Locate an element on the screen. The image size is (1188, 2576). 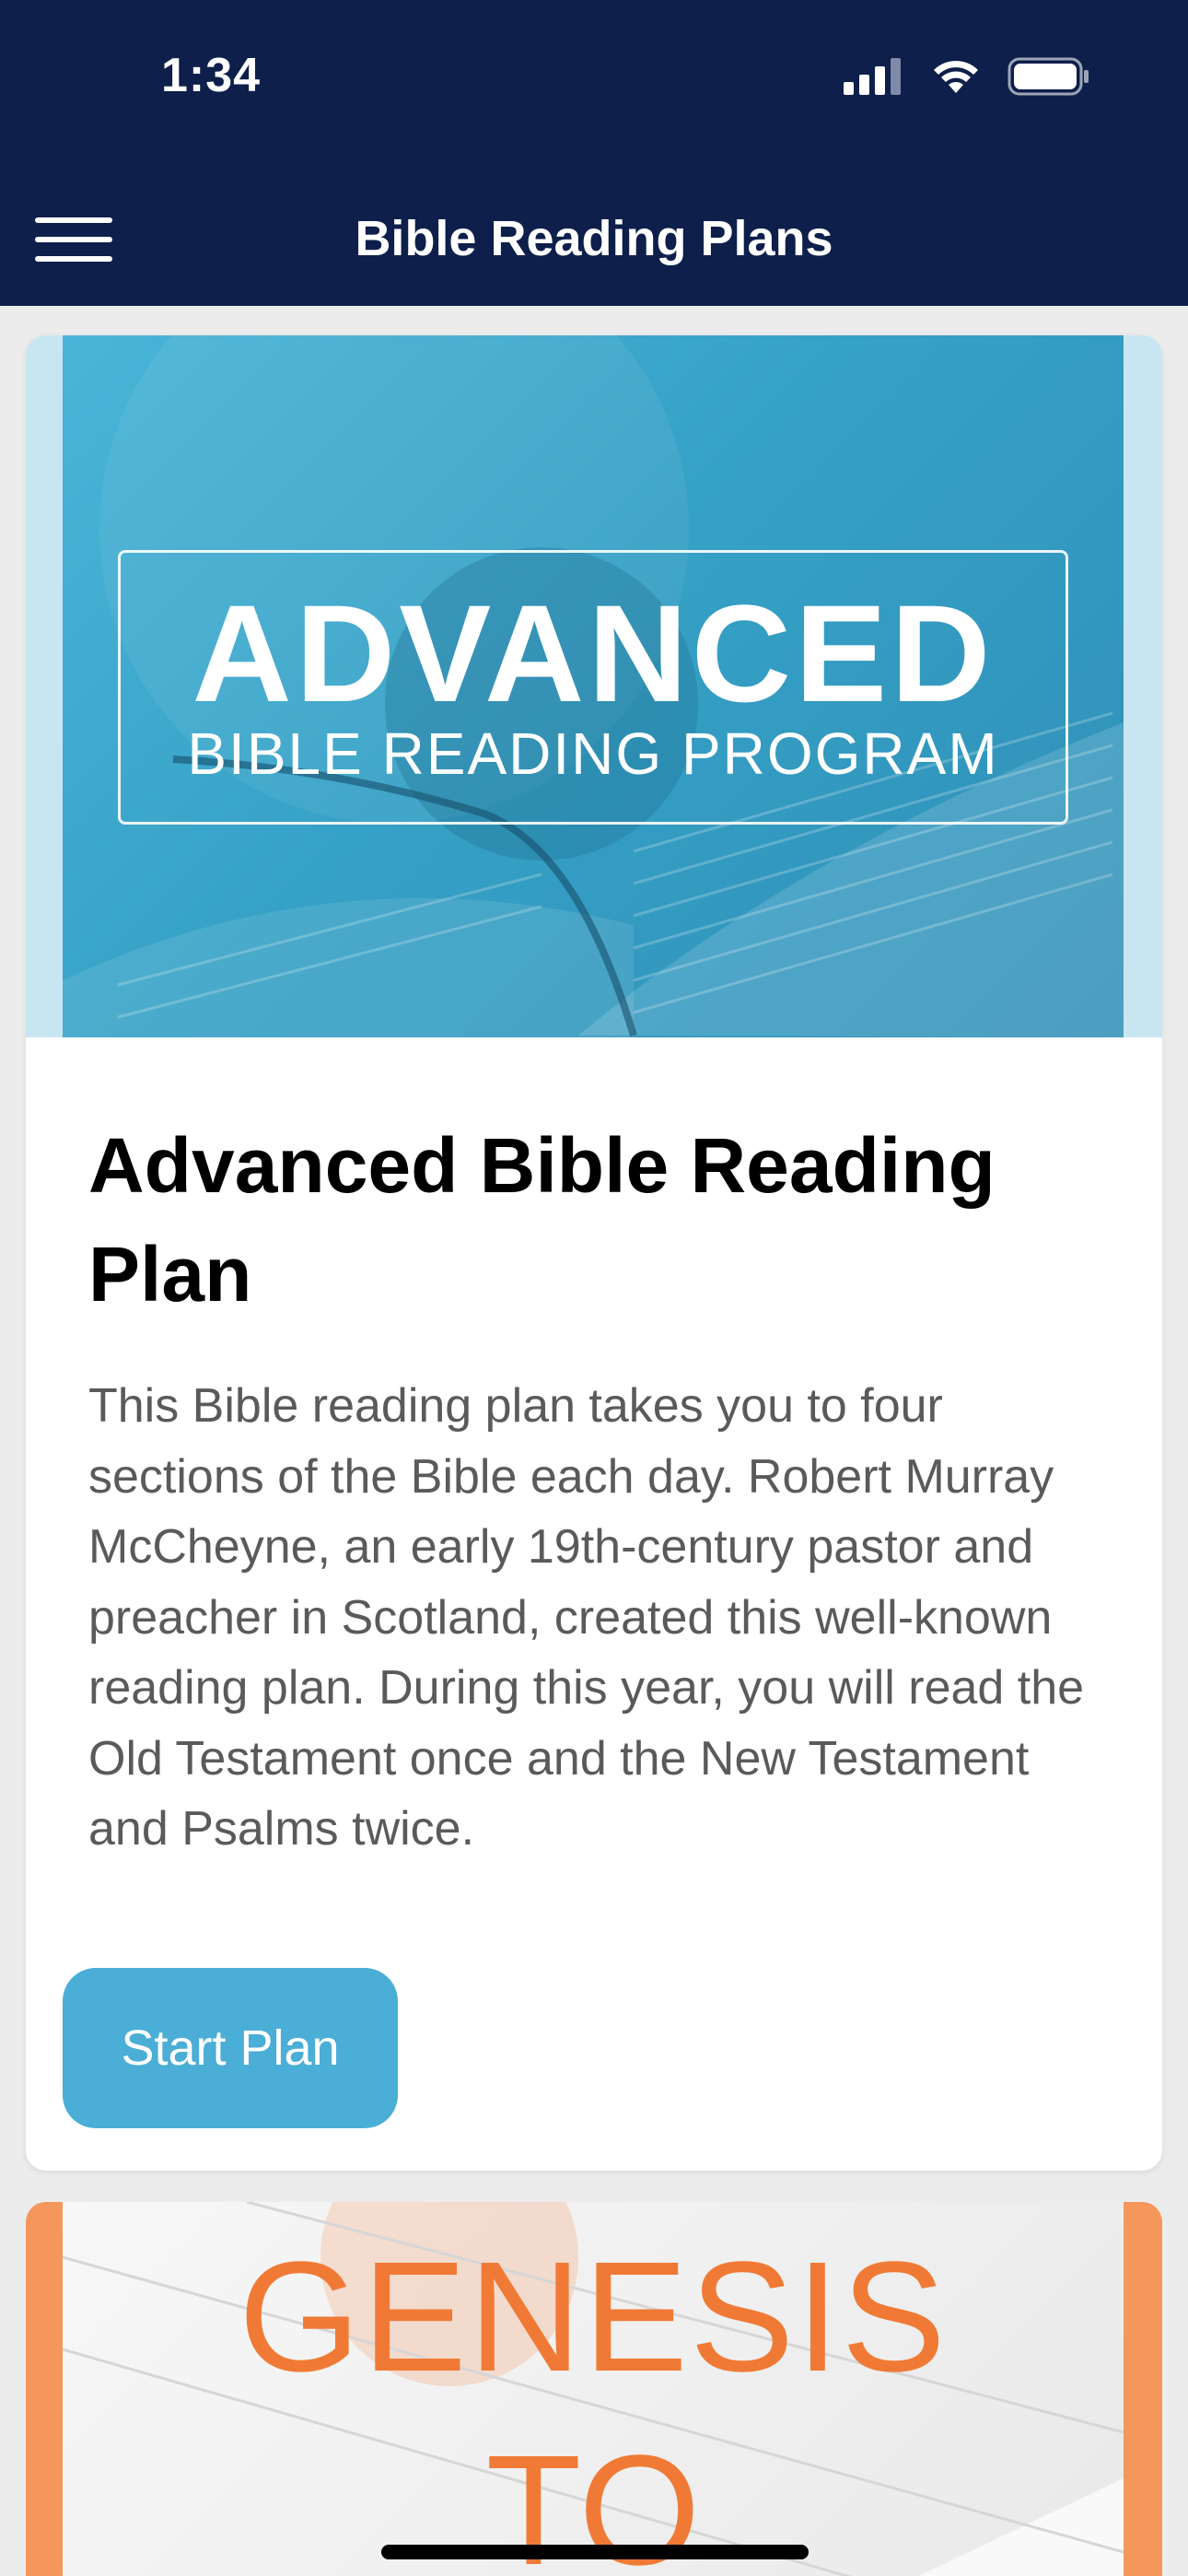
home-indicator is located at coordinates (595, 2552).